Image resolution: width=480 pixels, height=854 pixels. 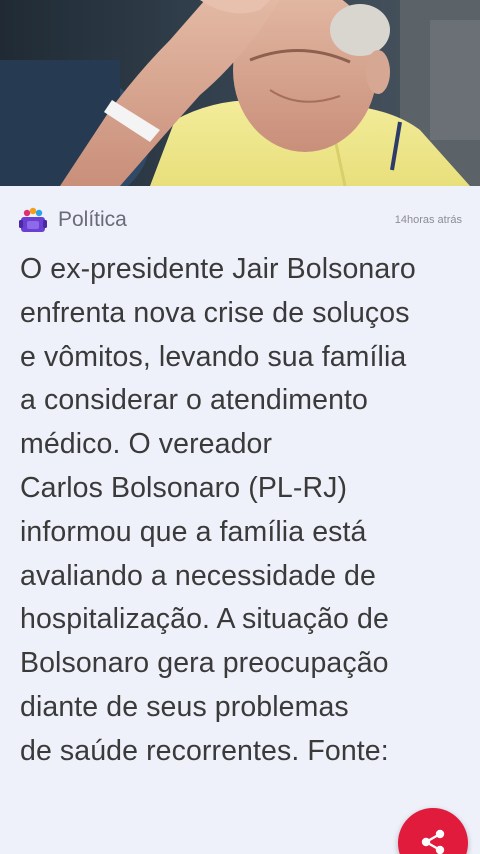 What do you see at coordinates (204, 750) in the screenshot?
I see `article-line: de saúde recorrentes. Fonte:` at bounding box center [204, 750].